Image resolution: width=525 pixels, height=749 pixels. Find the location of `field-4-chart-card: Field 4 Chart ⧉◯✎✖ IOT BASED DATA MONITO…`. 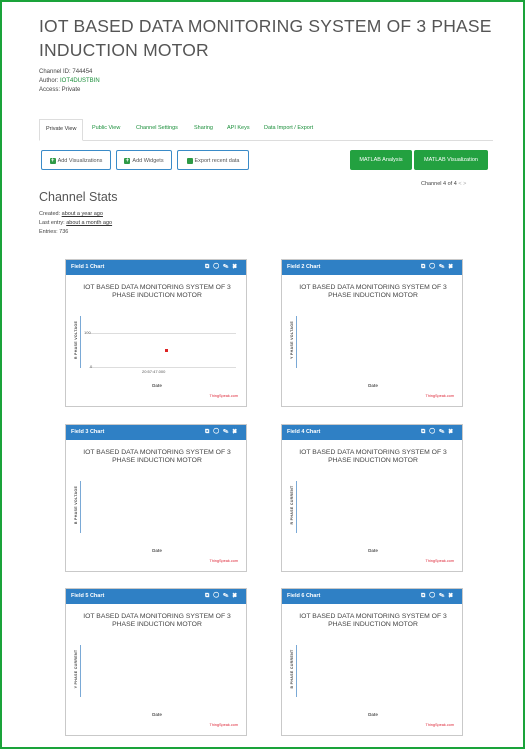

field-4-chart-card: Field 4 Chart ⧉◯✎✖ IOT BASED DATA MONITO… is located at coordinates (372, 498).